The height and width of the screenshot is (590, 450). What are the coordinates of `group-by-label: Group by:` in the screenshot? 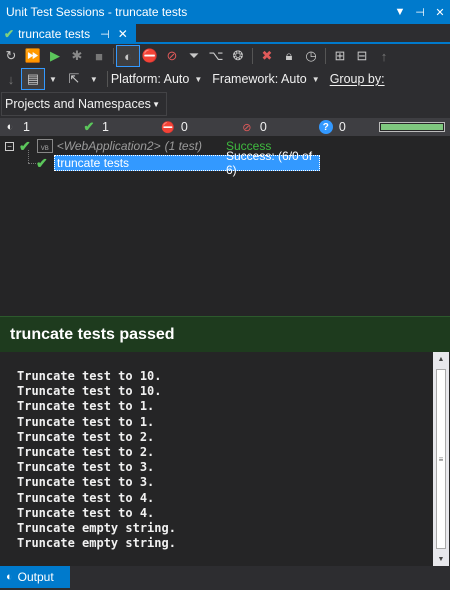 It's located at (357, 79).